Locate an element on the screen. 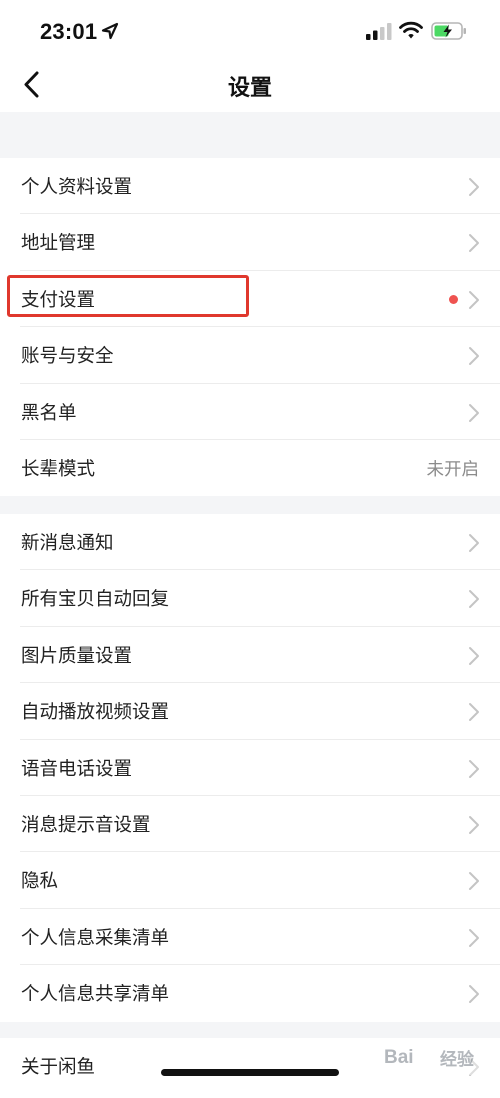 This screenshot has height=1098, width=500. settings-row: 隐私 is located at coordinates (250, 880).